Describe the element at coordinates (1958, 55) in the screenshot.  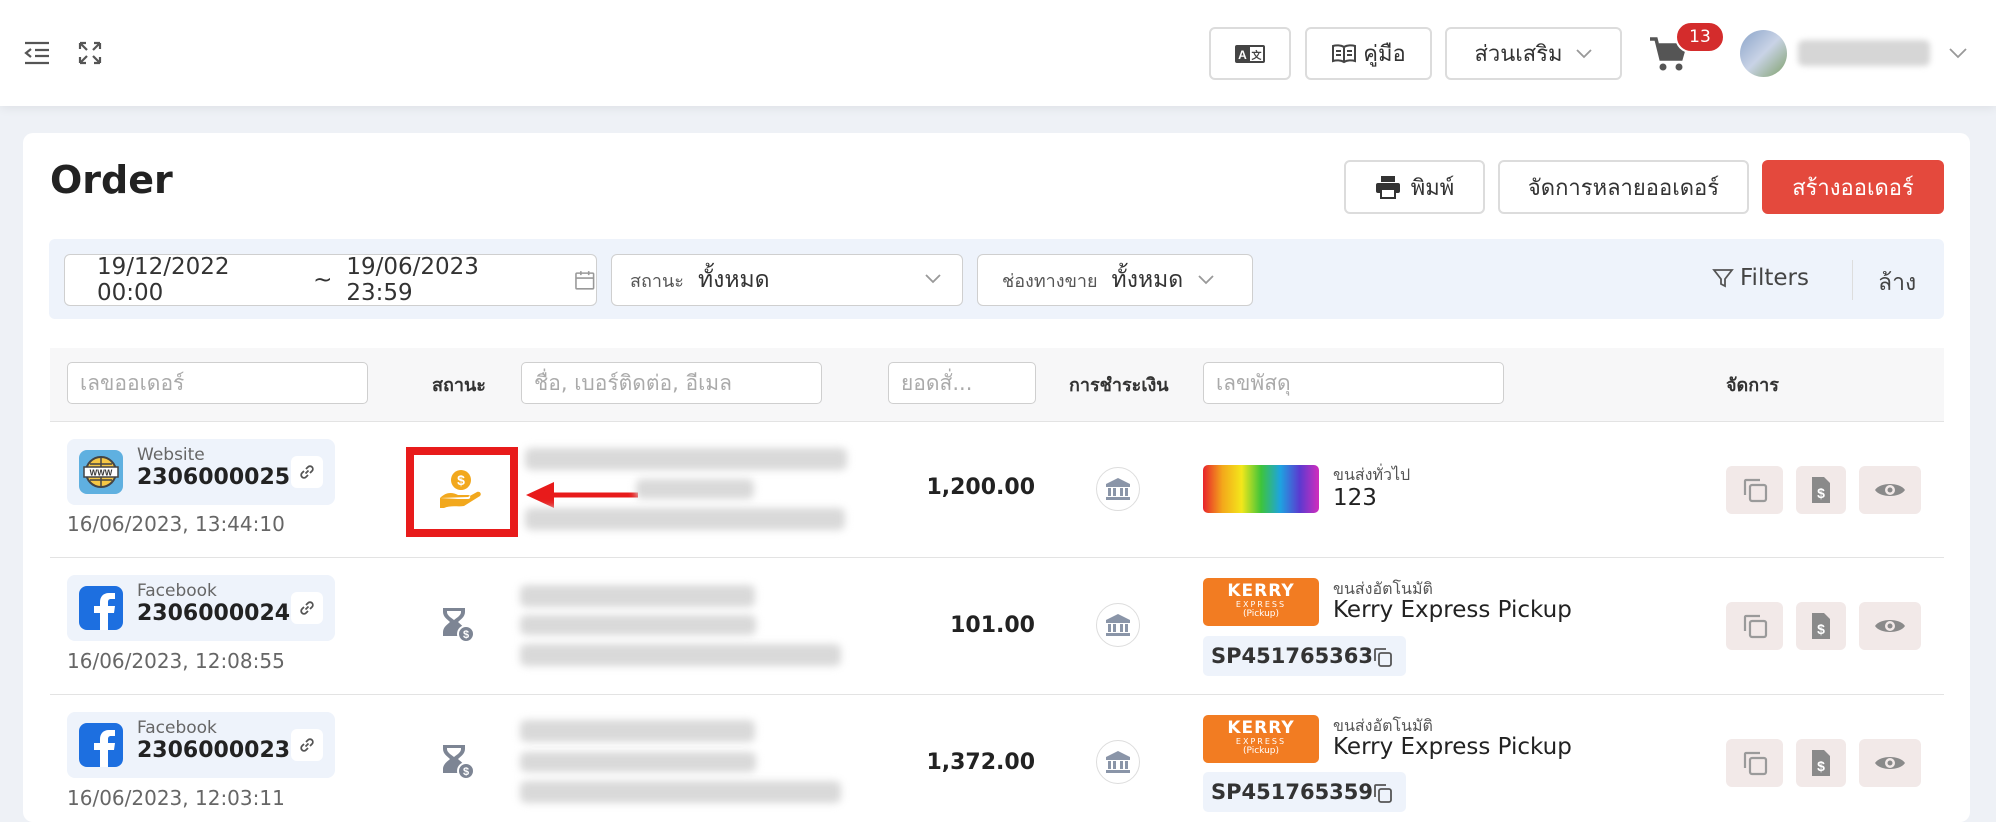
I see `user-menu-chevron-icon` at that location.